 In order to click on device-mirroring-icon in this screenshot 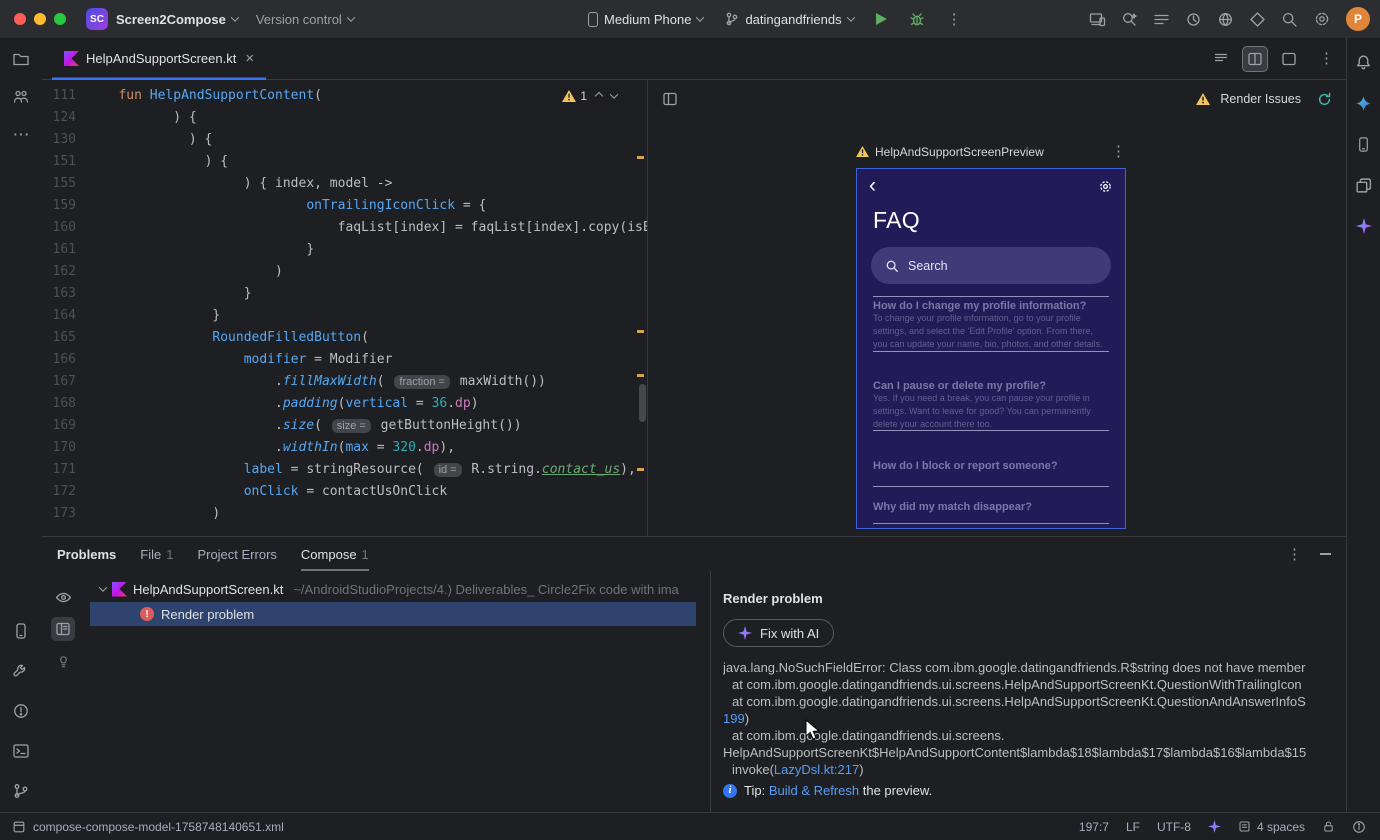, I will do `click(1097, 19)`.